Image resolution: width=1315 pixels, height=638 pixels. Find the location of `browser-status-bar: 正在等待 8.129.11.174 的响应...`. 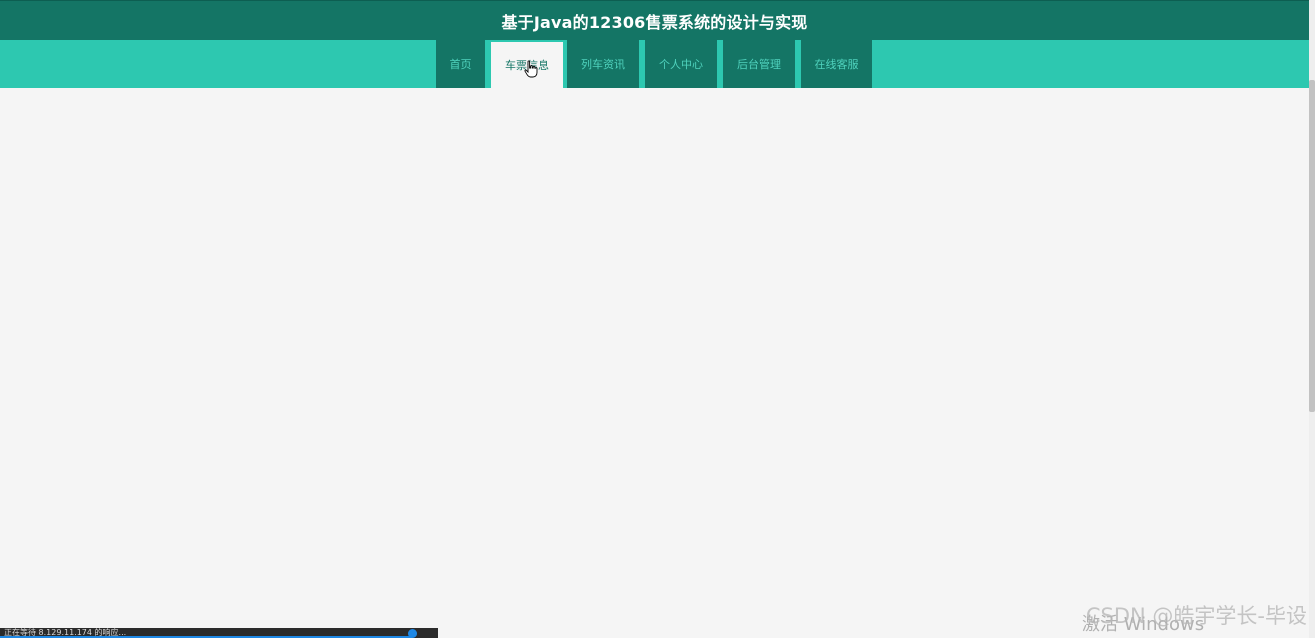

browser-status-bar: 正在等待 8.129.11.174 的响应... is located at coordinates (219, 633).